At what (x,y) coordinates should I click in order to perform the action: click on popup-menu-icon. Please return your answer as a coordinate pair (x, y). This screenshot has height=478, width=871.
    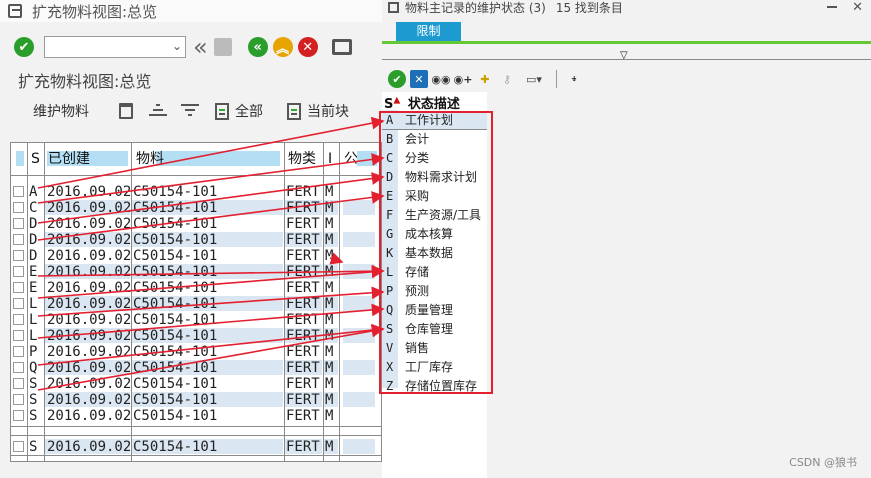
    Looking at the image, I should click on (393, 7).